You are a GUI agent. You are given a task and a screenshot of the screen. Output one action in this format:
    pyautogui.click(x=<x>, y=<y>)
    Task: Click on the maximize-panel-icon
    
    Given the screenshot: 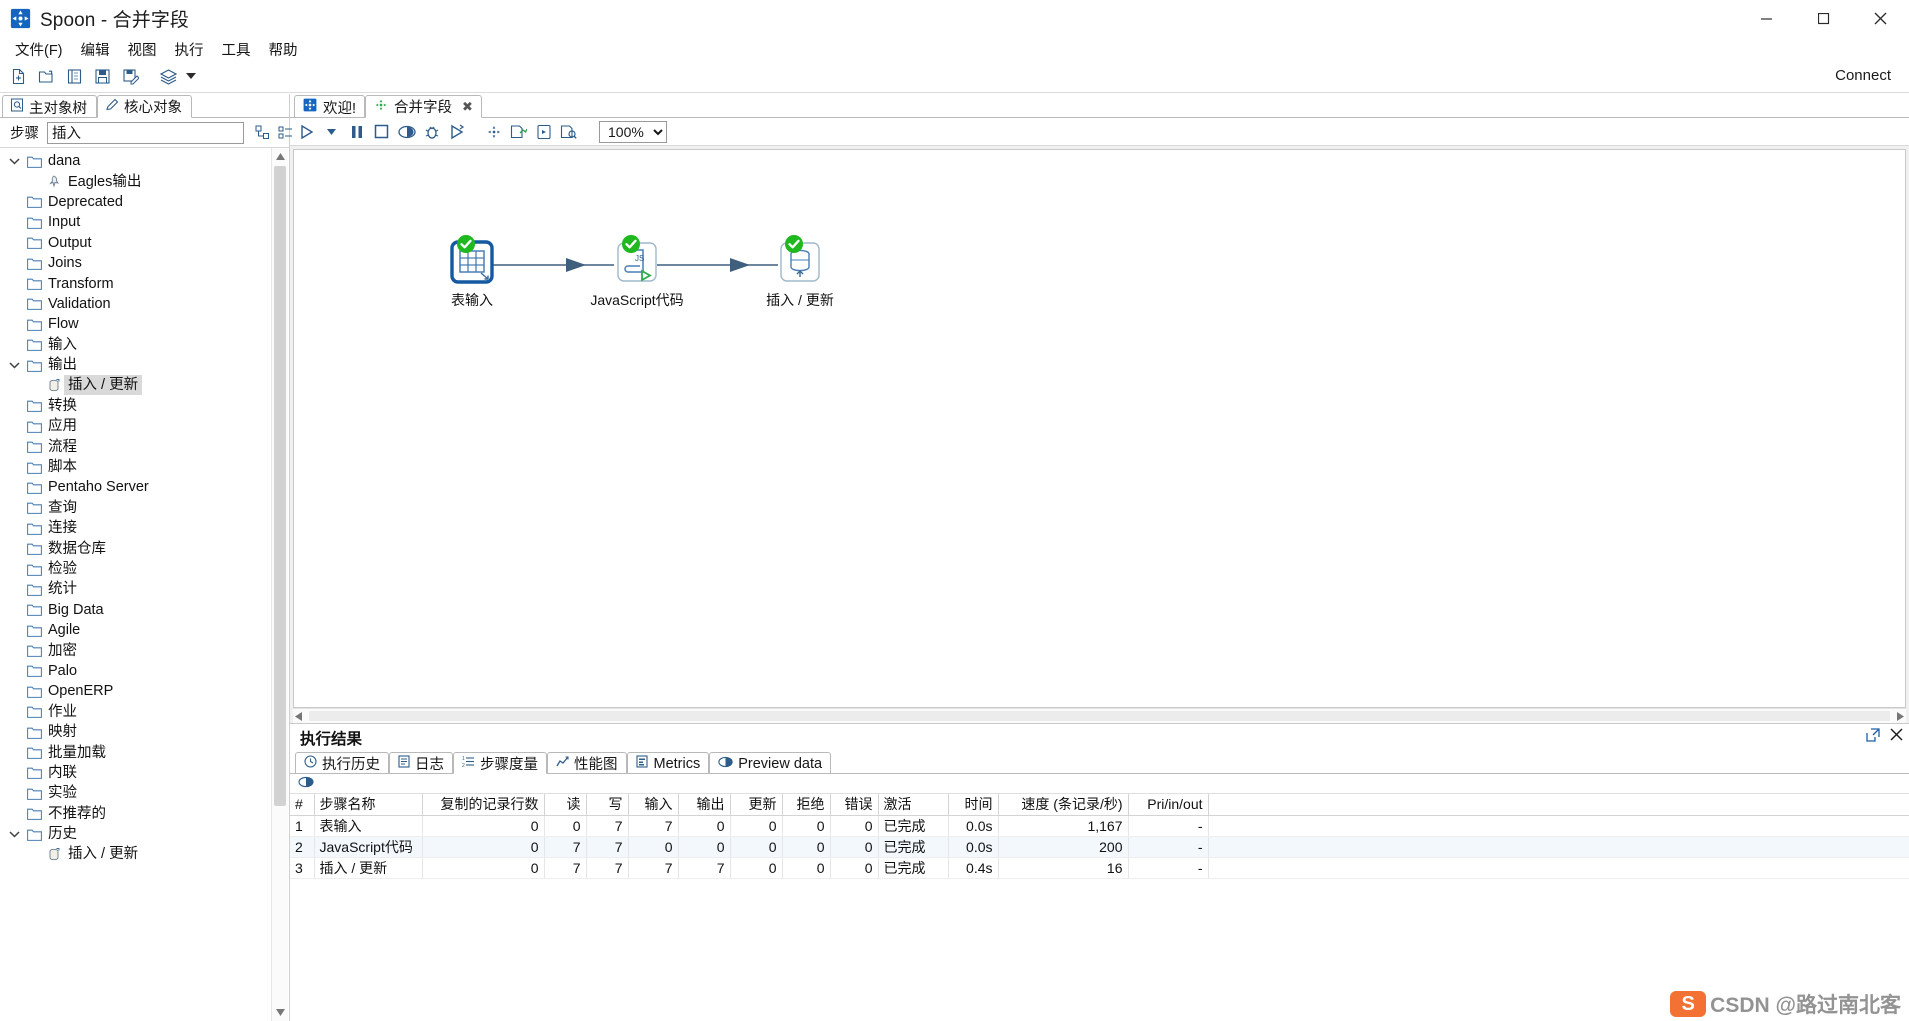 What is the action you would take?
    pyautogui.click(x=1873, y=737)
    